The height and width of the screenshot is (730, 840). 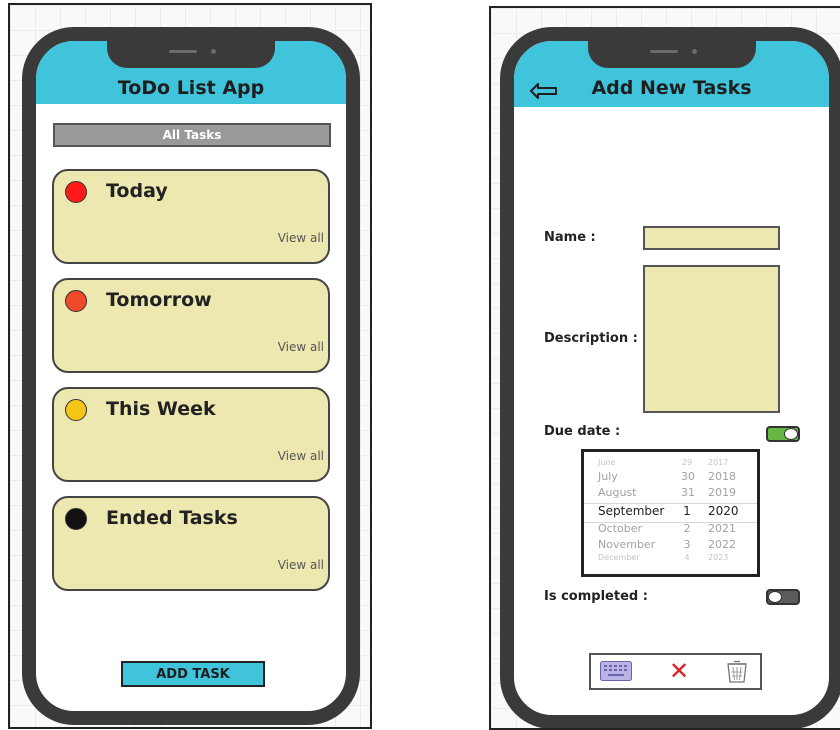 What do you see at coordinates (667, 492) in the screenshot?
I see `date-row: August 31 2019` at bounding box center [667, 492].